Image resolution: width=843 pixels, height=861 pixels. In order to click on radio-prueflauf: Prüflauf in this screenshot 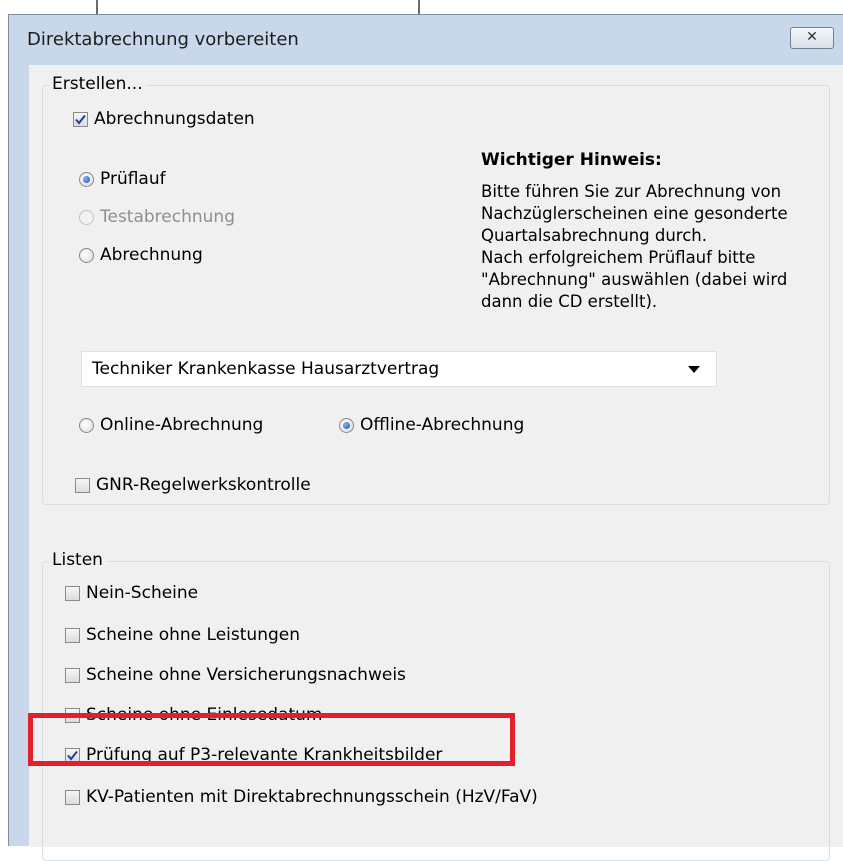, I will do `click(122, 179)`.